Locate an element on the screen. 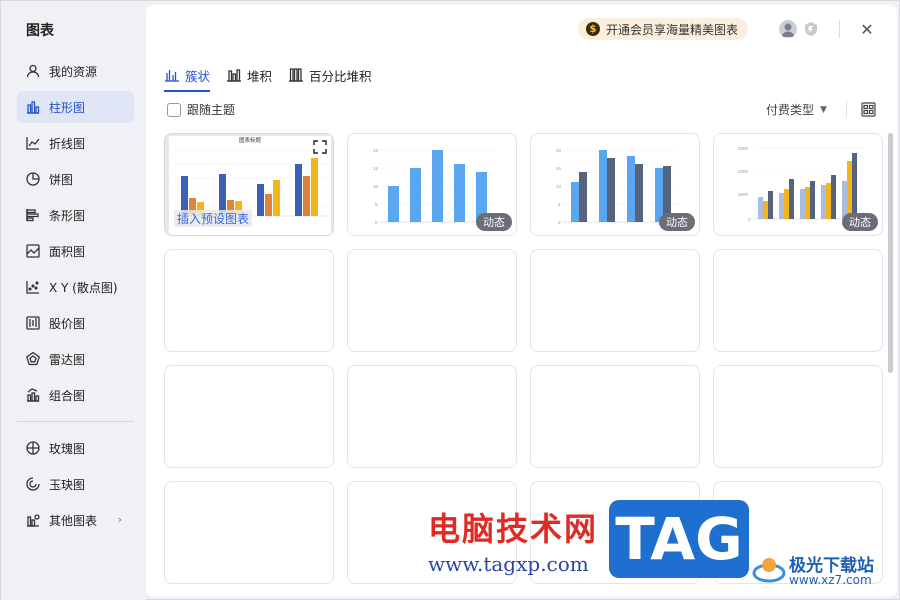 The image size is (900, 600). sidebar-item-ring-chart: 玉玦图 is located at coordinates (75, 484).